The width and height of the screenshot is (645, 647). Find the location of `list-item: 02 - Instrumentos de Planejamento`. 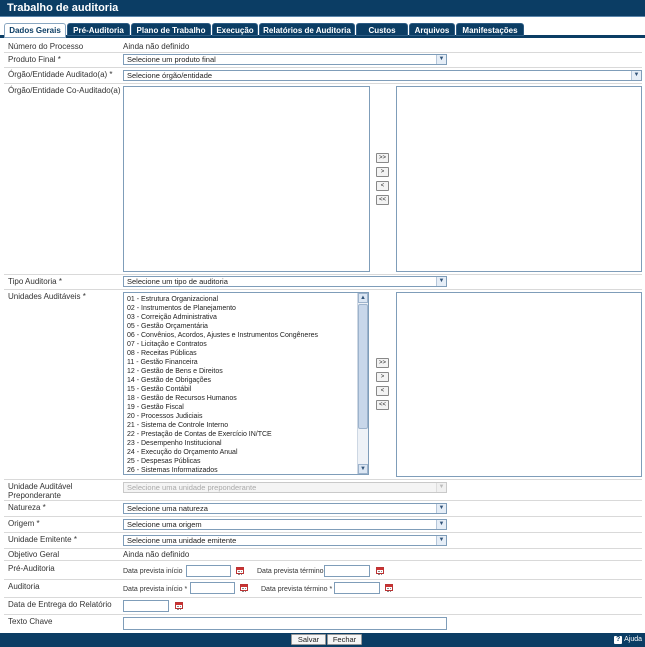

list-item: 02 - Instrumentos de Planejamento is located at coordinates (181, 308).